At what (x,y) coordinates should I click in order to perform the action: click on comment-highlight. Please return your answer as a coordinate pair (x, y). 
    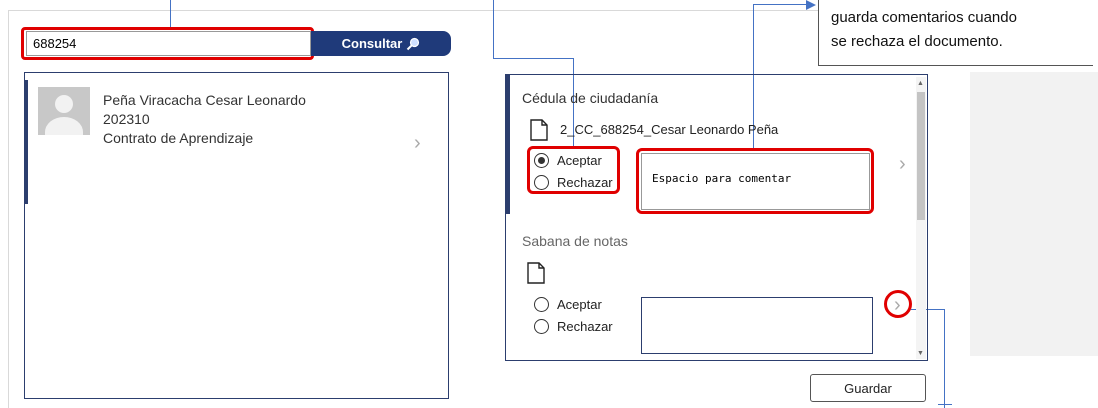
    Looking at the image, I should click on (755, 181).